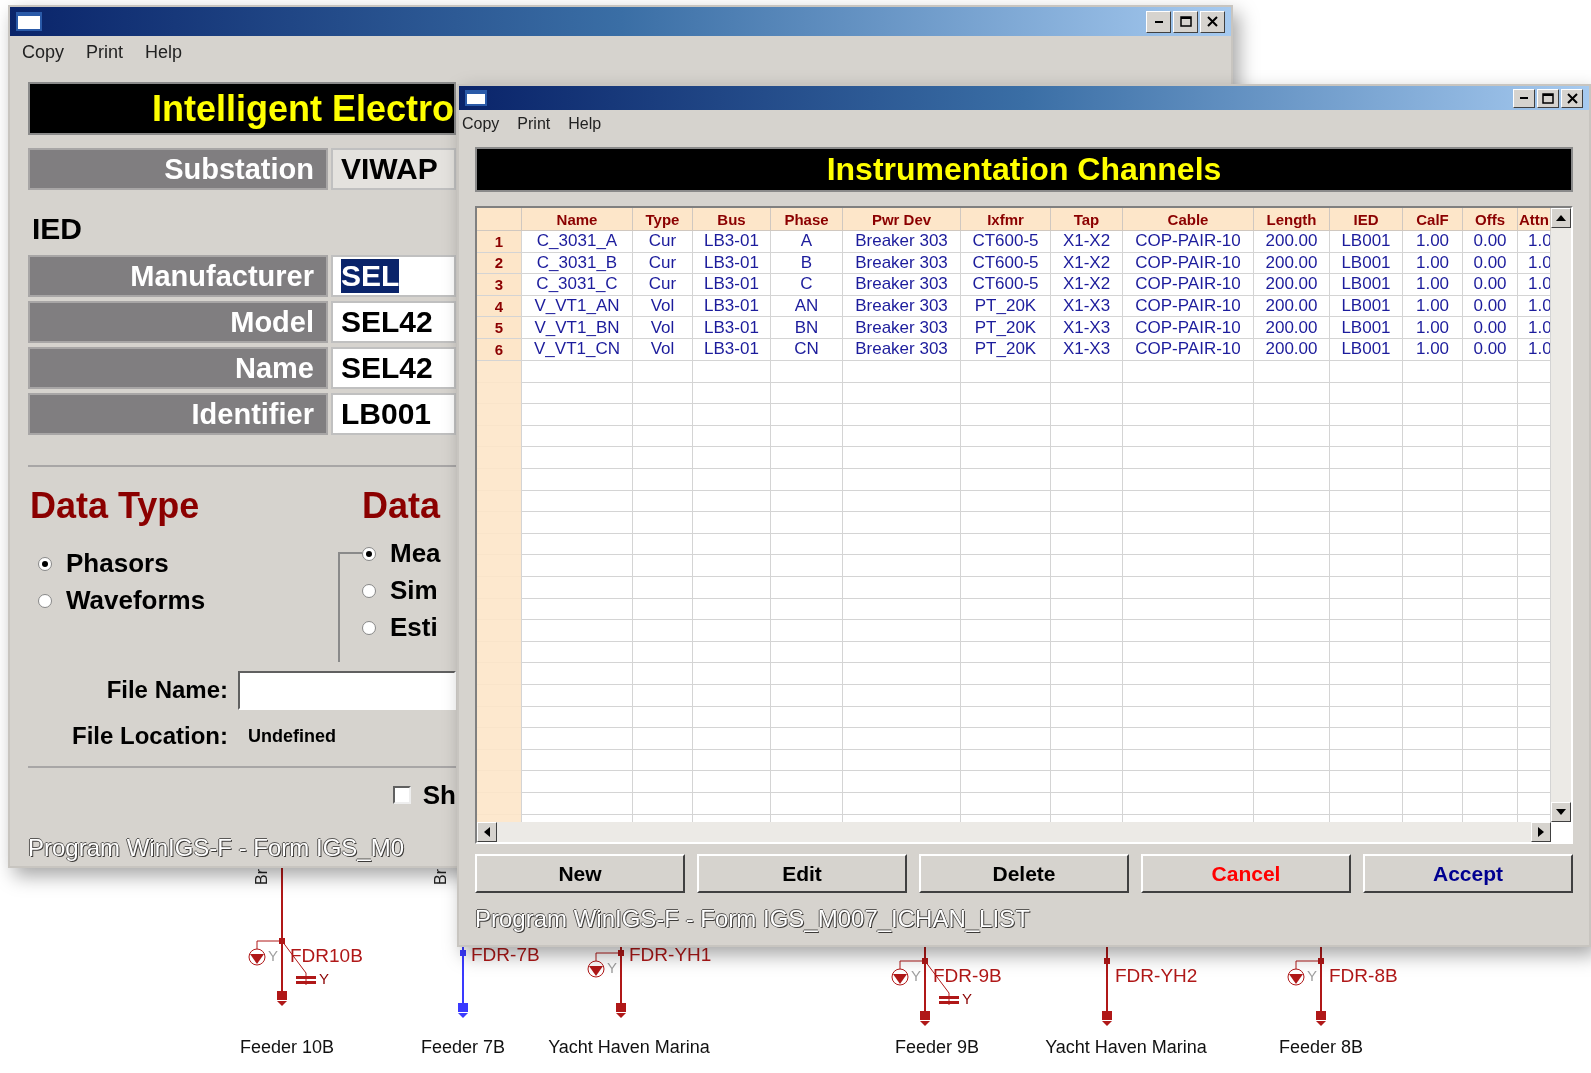 The image size is (1591, 1073). I want to click on action-button: Edit, so click(802, 873).